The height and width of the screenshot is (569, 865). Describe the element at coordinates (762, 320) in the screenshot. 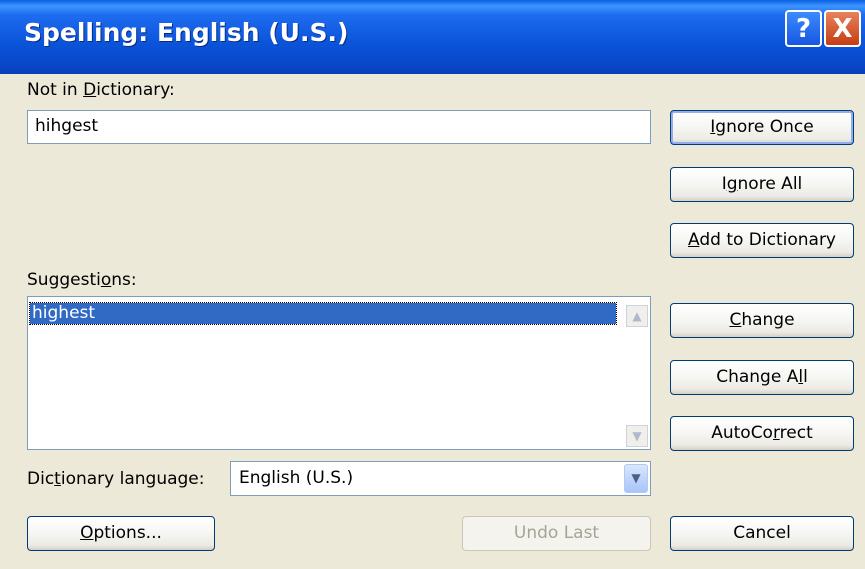

I see `change-button: Change` at that location.